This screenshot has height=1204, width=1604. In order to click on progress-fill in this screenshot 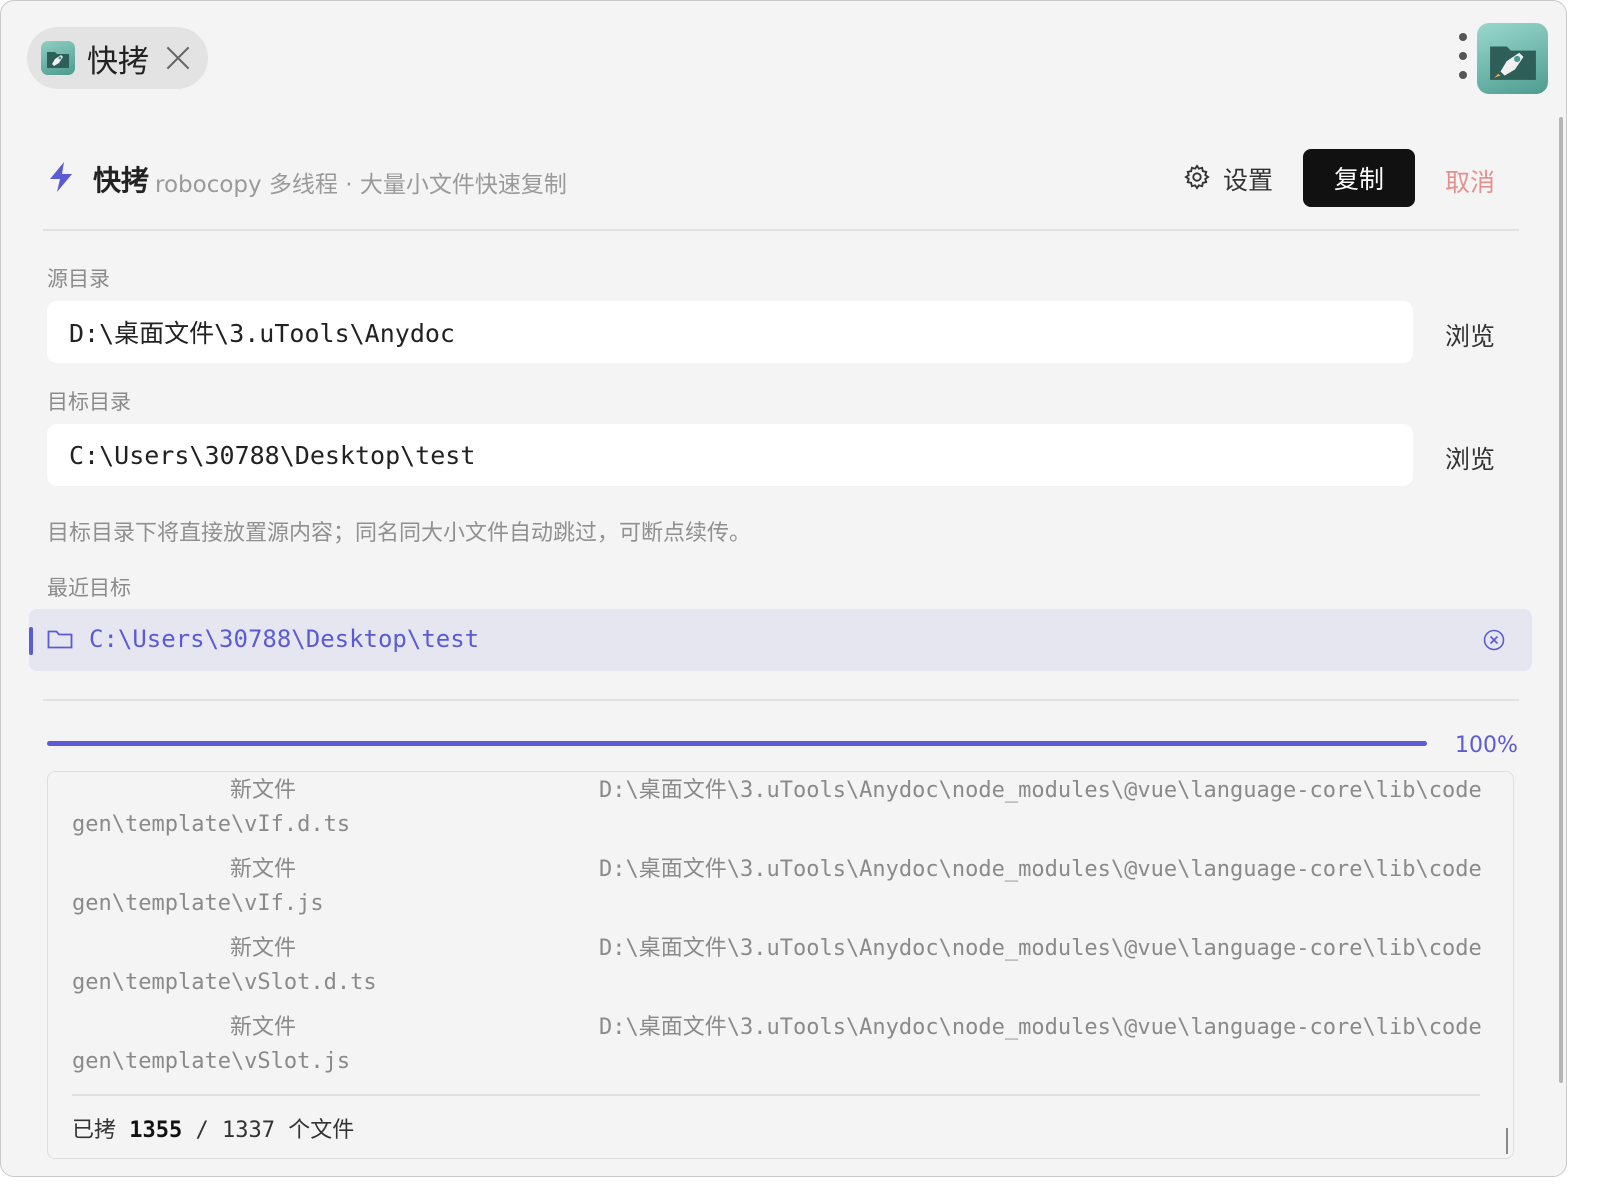, I will do `click(737, 743)`.